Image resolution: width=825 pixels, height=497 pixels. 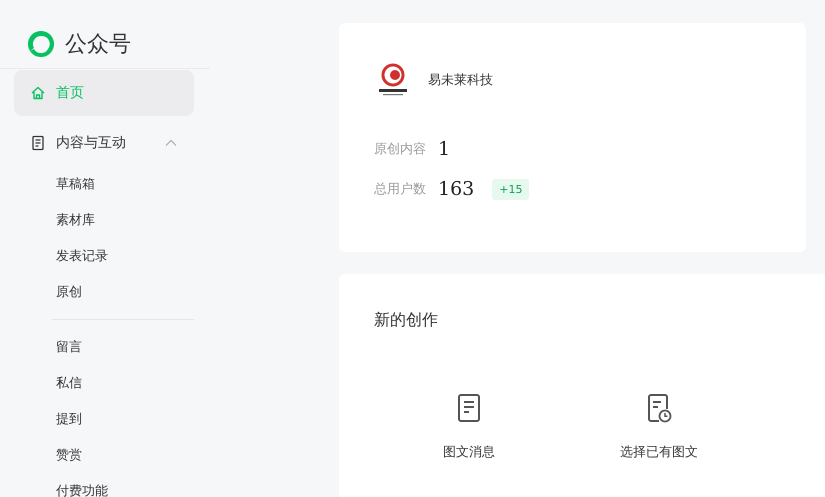 I want to click on nav-subitem: 草稿箱, so click(x=104, y=184).